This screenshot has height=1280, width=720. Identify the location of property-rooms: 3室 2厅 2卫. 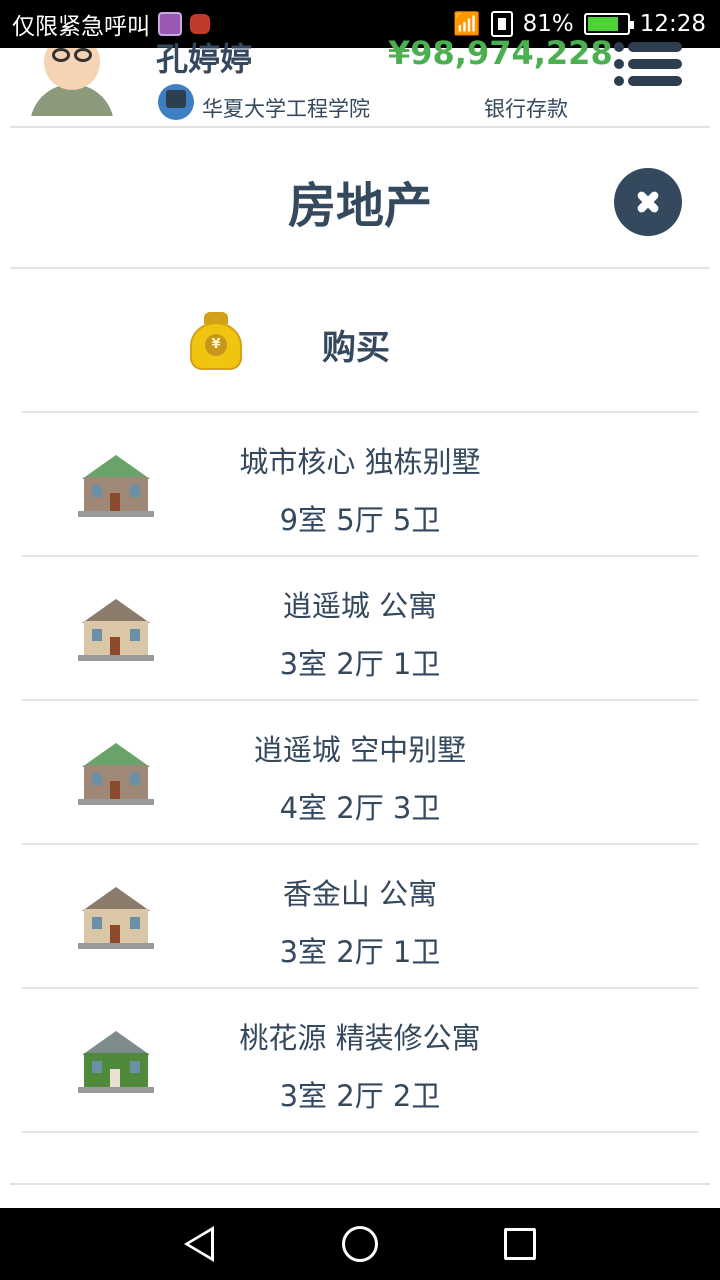
(360, 1096).